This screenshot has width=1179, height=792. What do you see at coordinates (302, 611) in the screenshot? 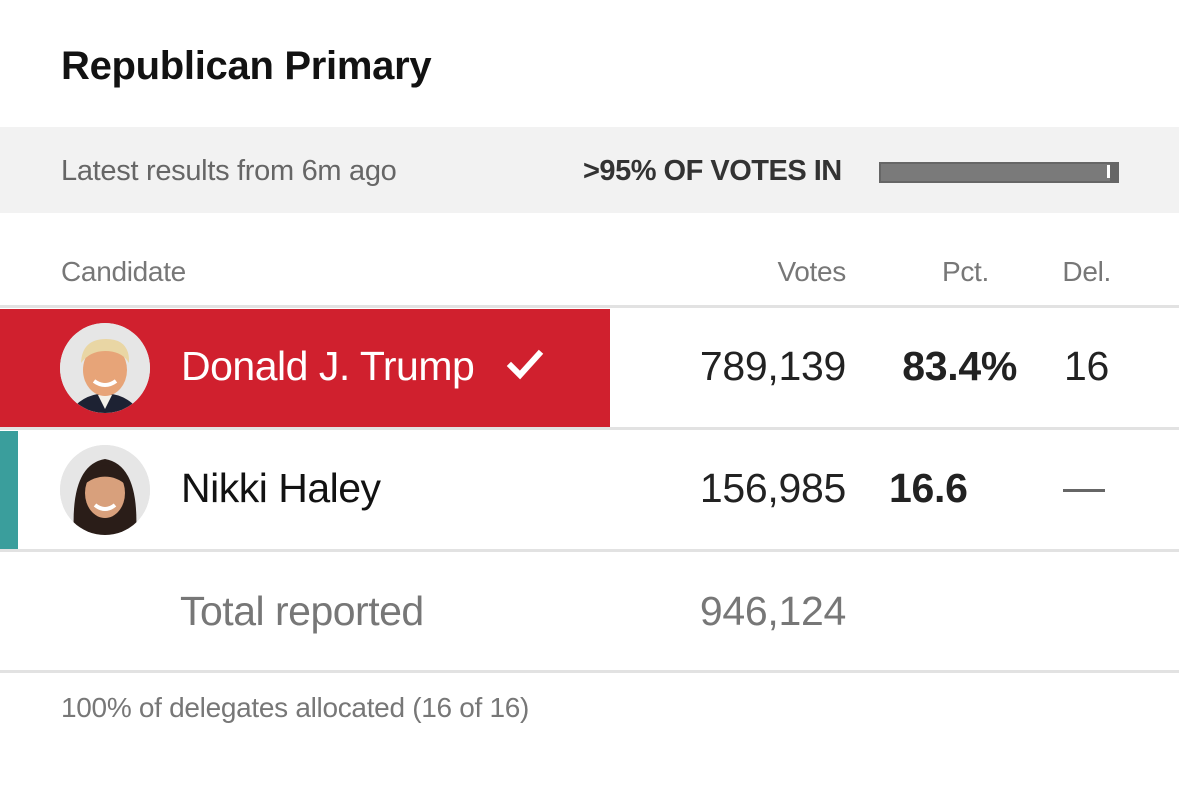
I see `total-reported-label: Total reported` at bounding box center [302, 611].